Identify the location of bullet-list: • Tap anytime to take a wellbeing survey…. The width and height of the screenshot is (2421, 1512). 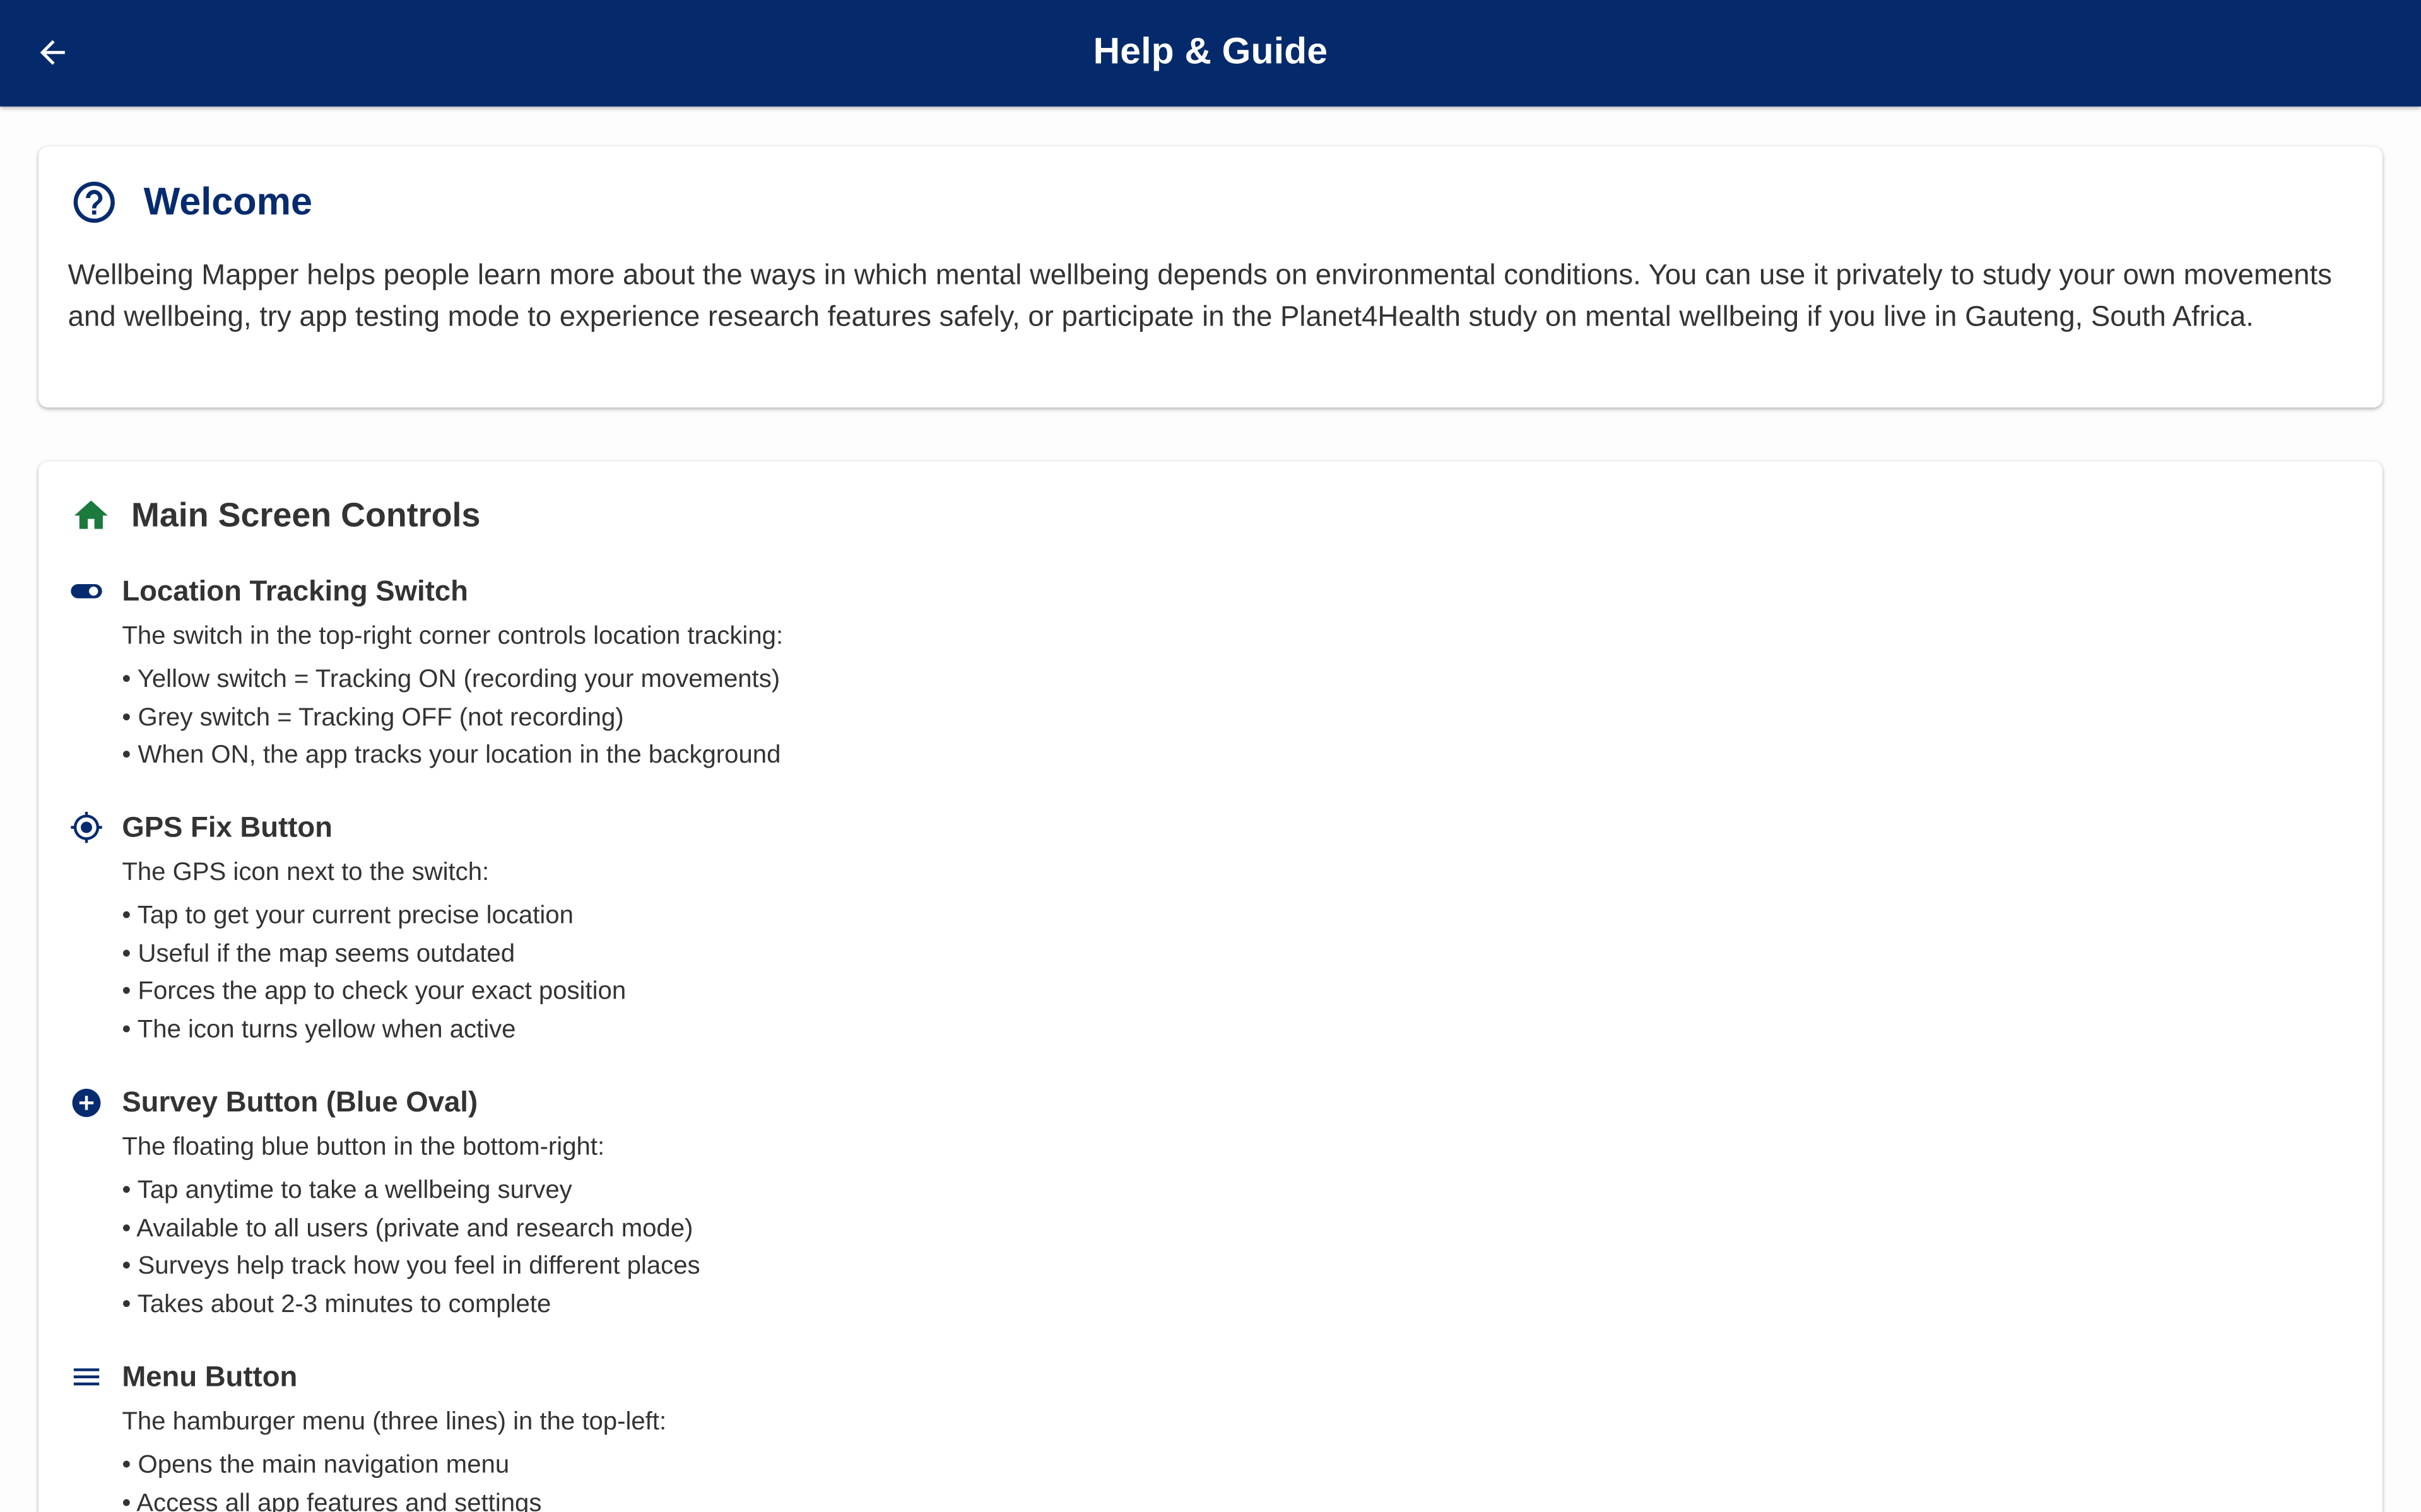
(1177, 1247).